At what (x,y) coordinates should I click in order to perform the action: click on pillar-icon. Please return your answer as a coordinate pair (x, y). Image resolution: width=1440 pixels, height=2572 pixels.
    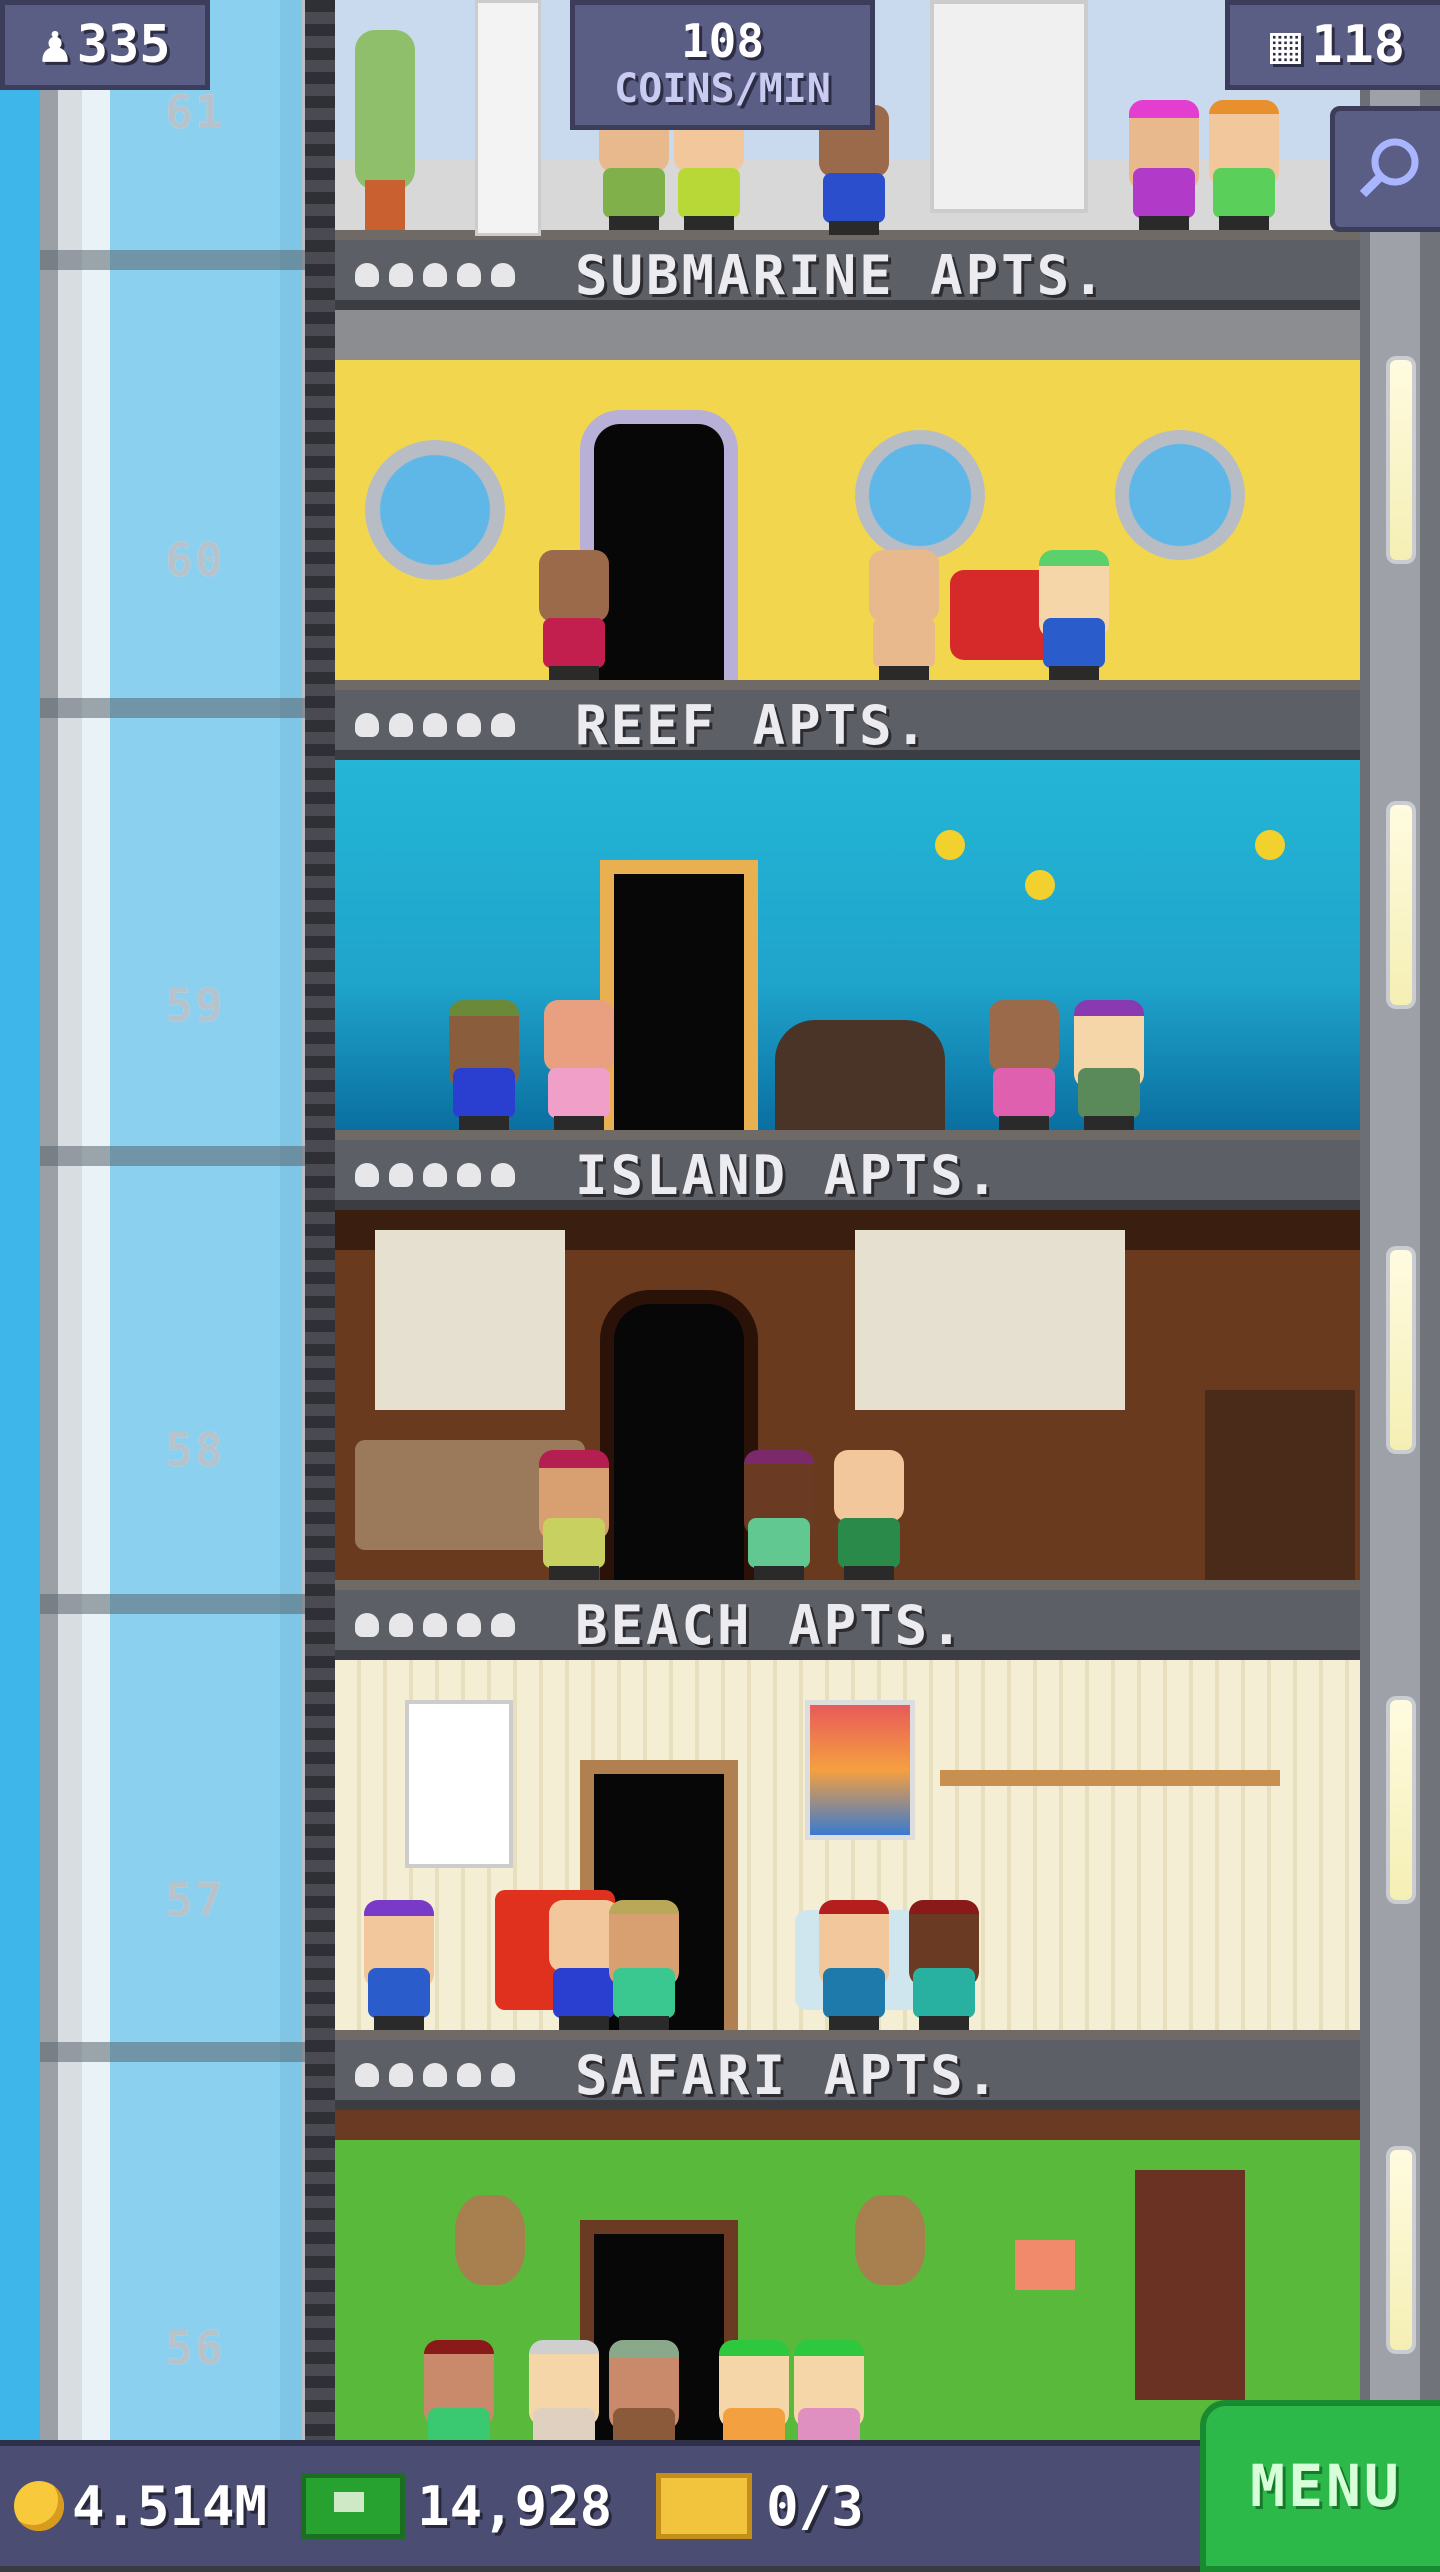
    Looking at the image, I should click on (508, 118).